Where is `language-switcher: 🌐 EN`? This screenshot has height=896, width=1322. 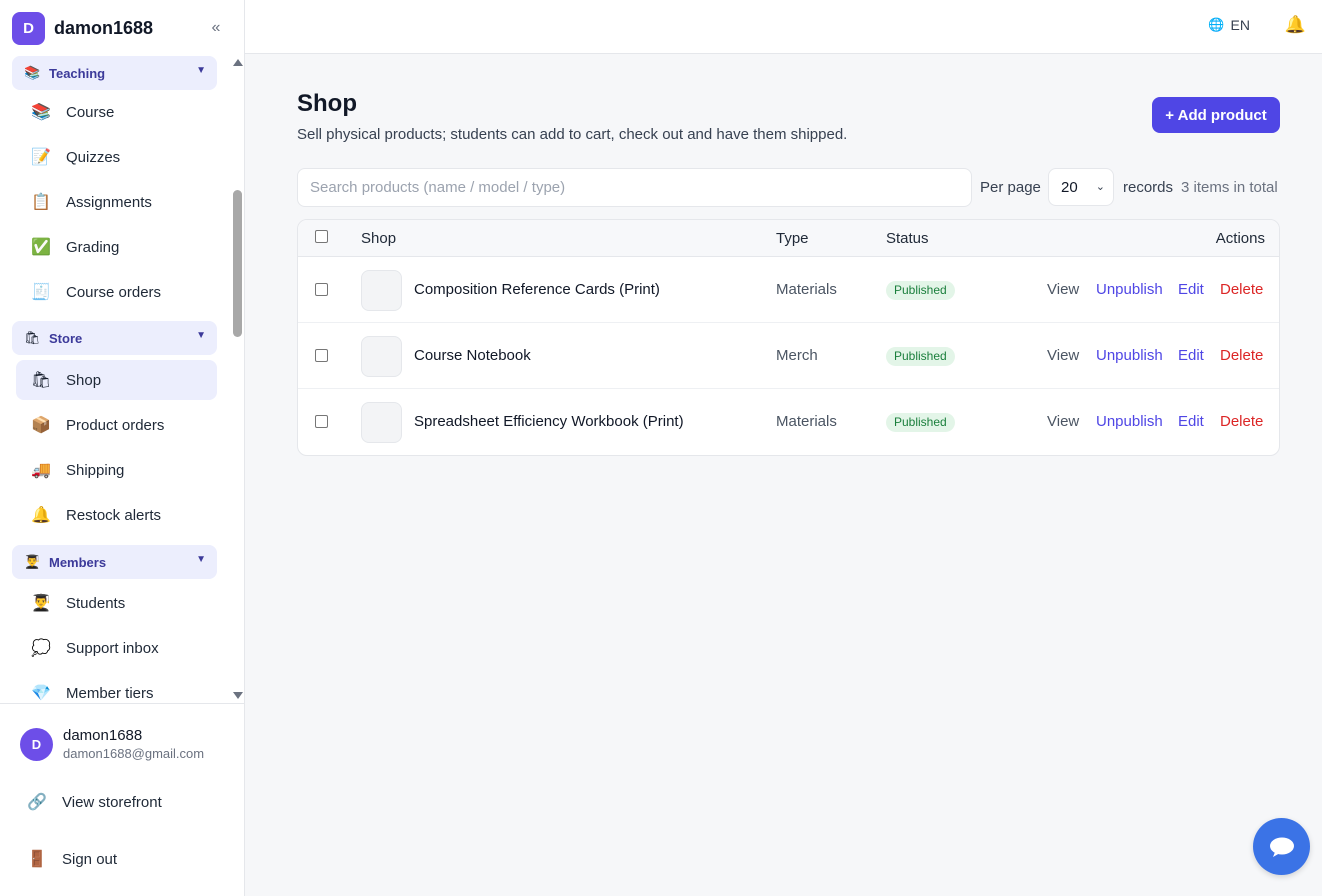 language-switcher: 🌐 EN is located at coordinates (1229, 25).